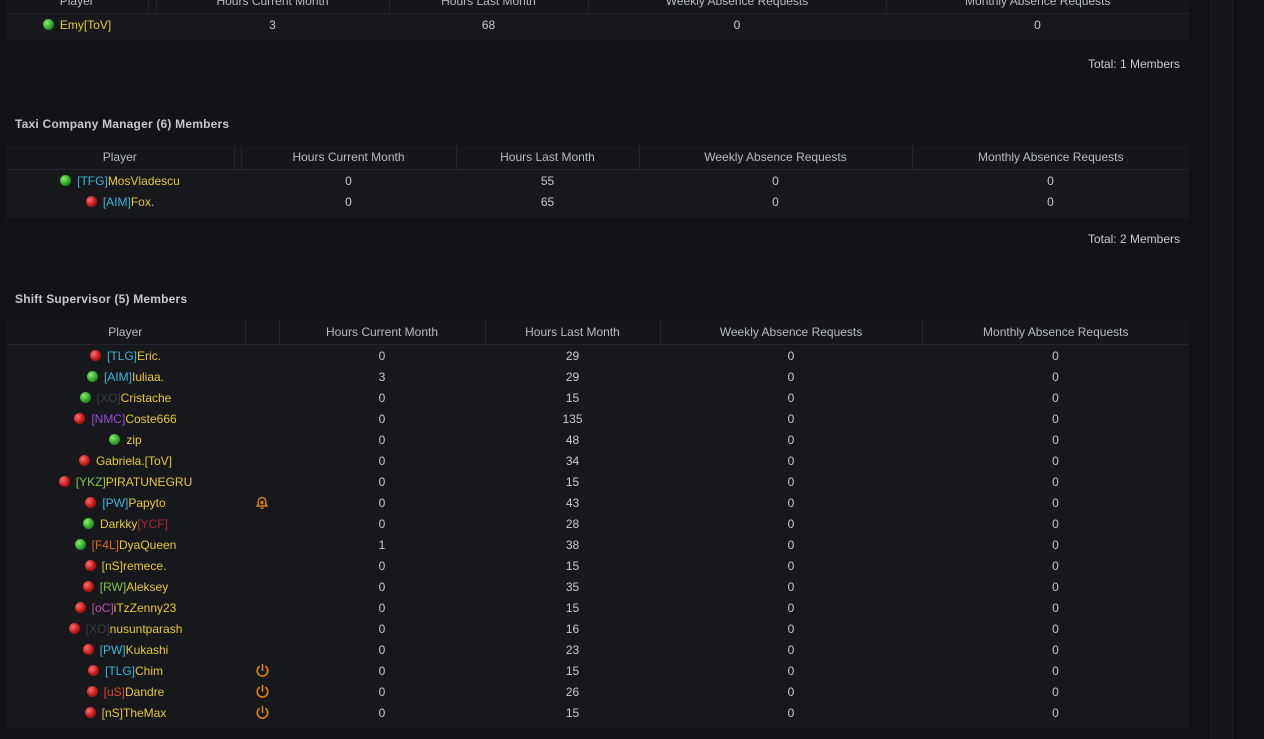 The height and width of the screenshot is (739, 1264). Describe the element at coordinates (80, 607) in the screenshot. I see `offline-status-icon` at that location.